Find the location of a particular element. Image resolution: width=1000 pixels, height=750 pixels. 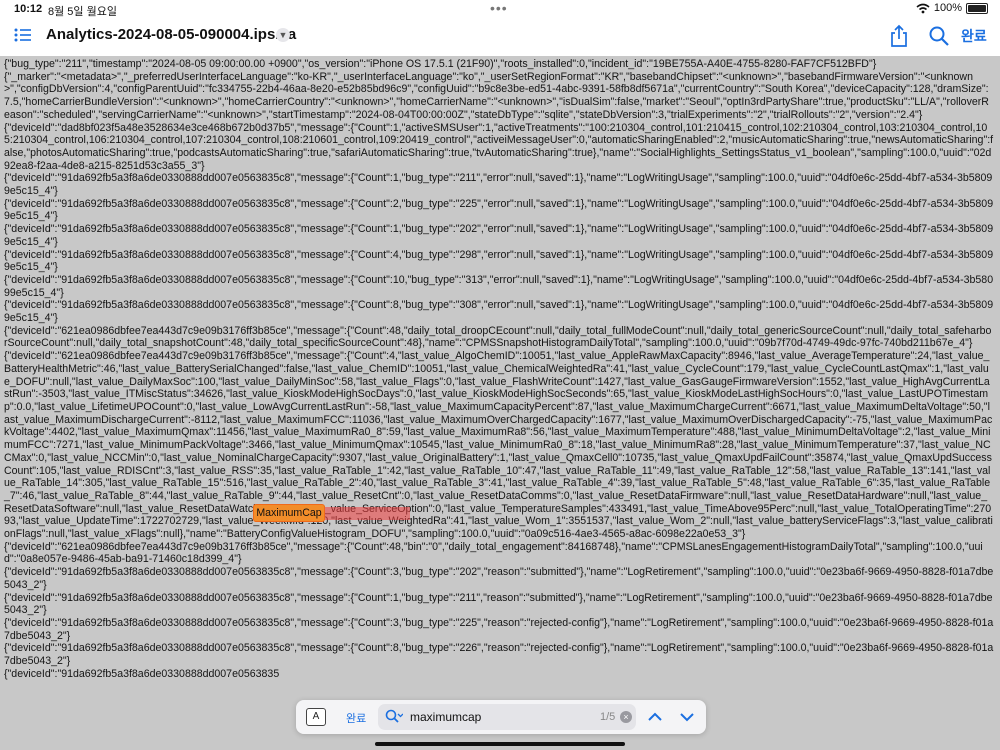

chevron-up-icon is located at coordinates (655, 717).